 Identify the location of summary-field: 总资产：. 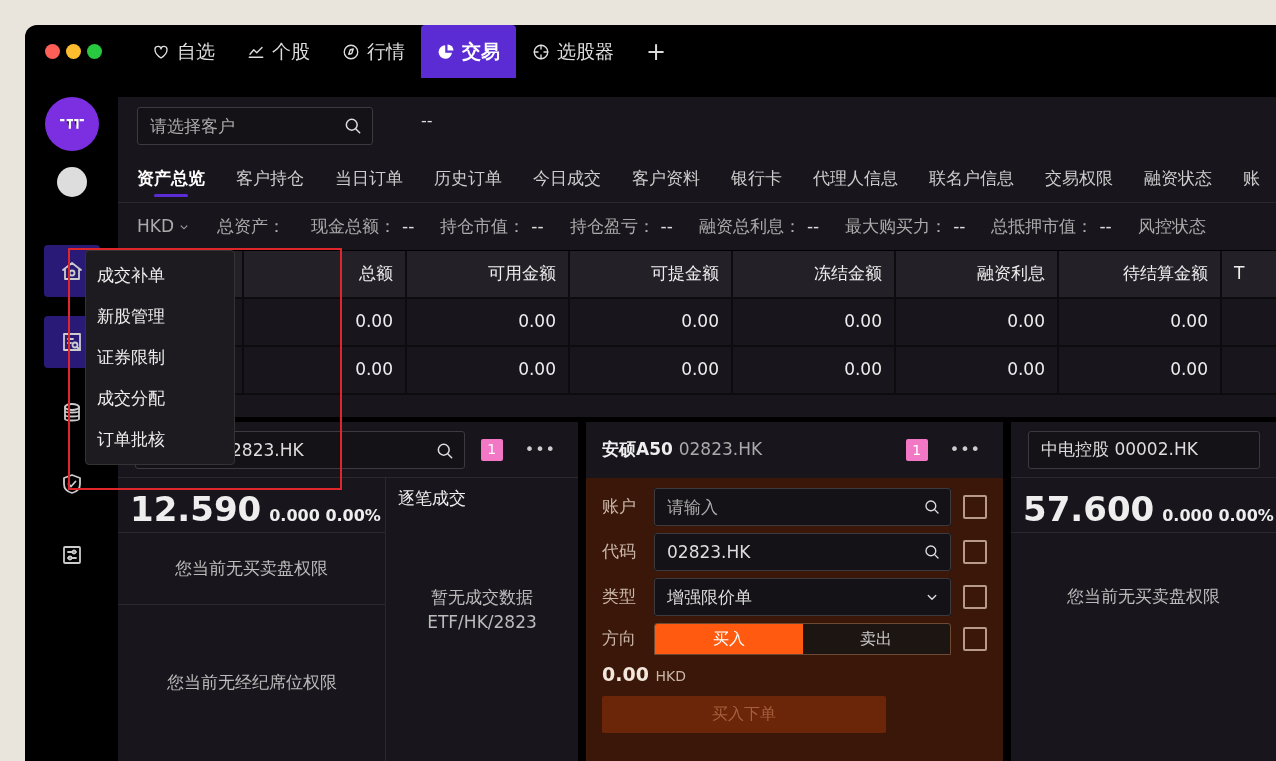
(251, 226).